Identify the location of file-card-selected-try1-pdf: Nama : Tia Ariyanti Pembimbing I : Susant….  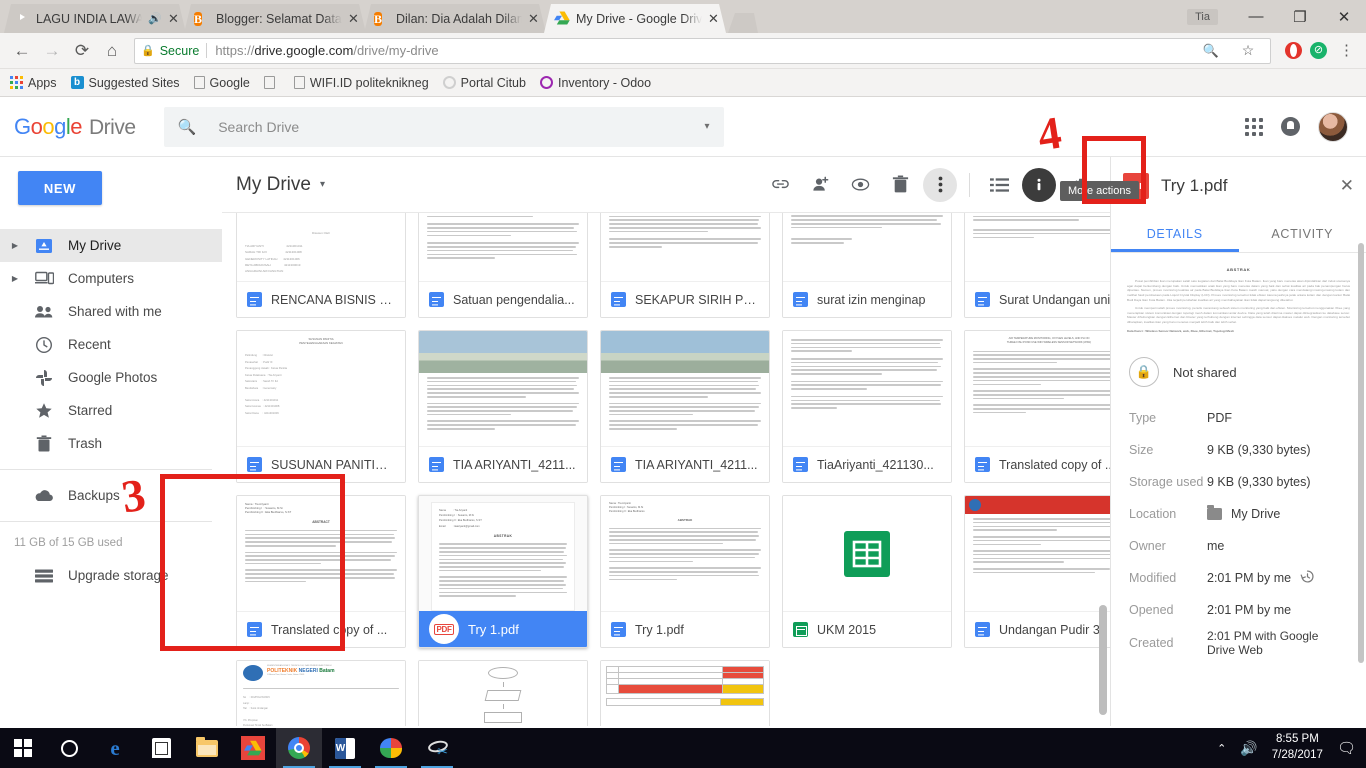
(503, 571).